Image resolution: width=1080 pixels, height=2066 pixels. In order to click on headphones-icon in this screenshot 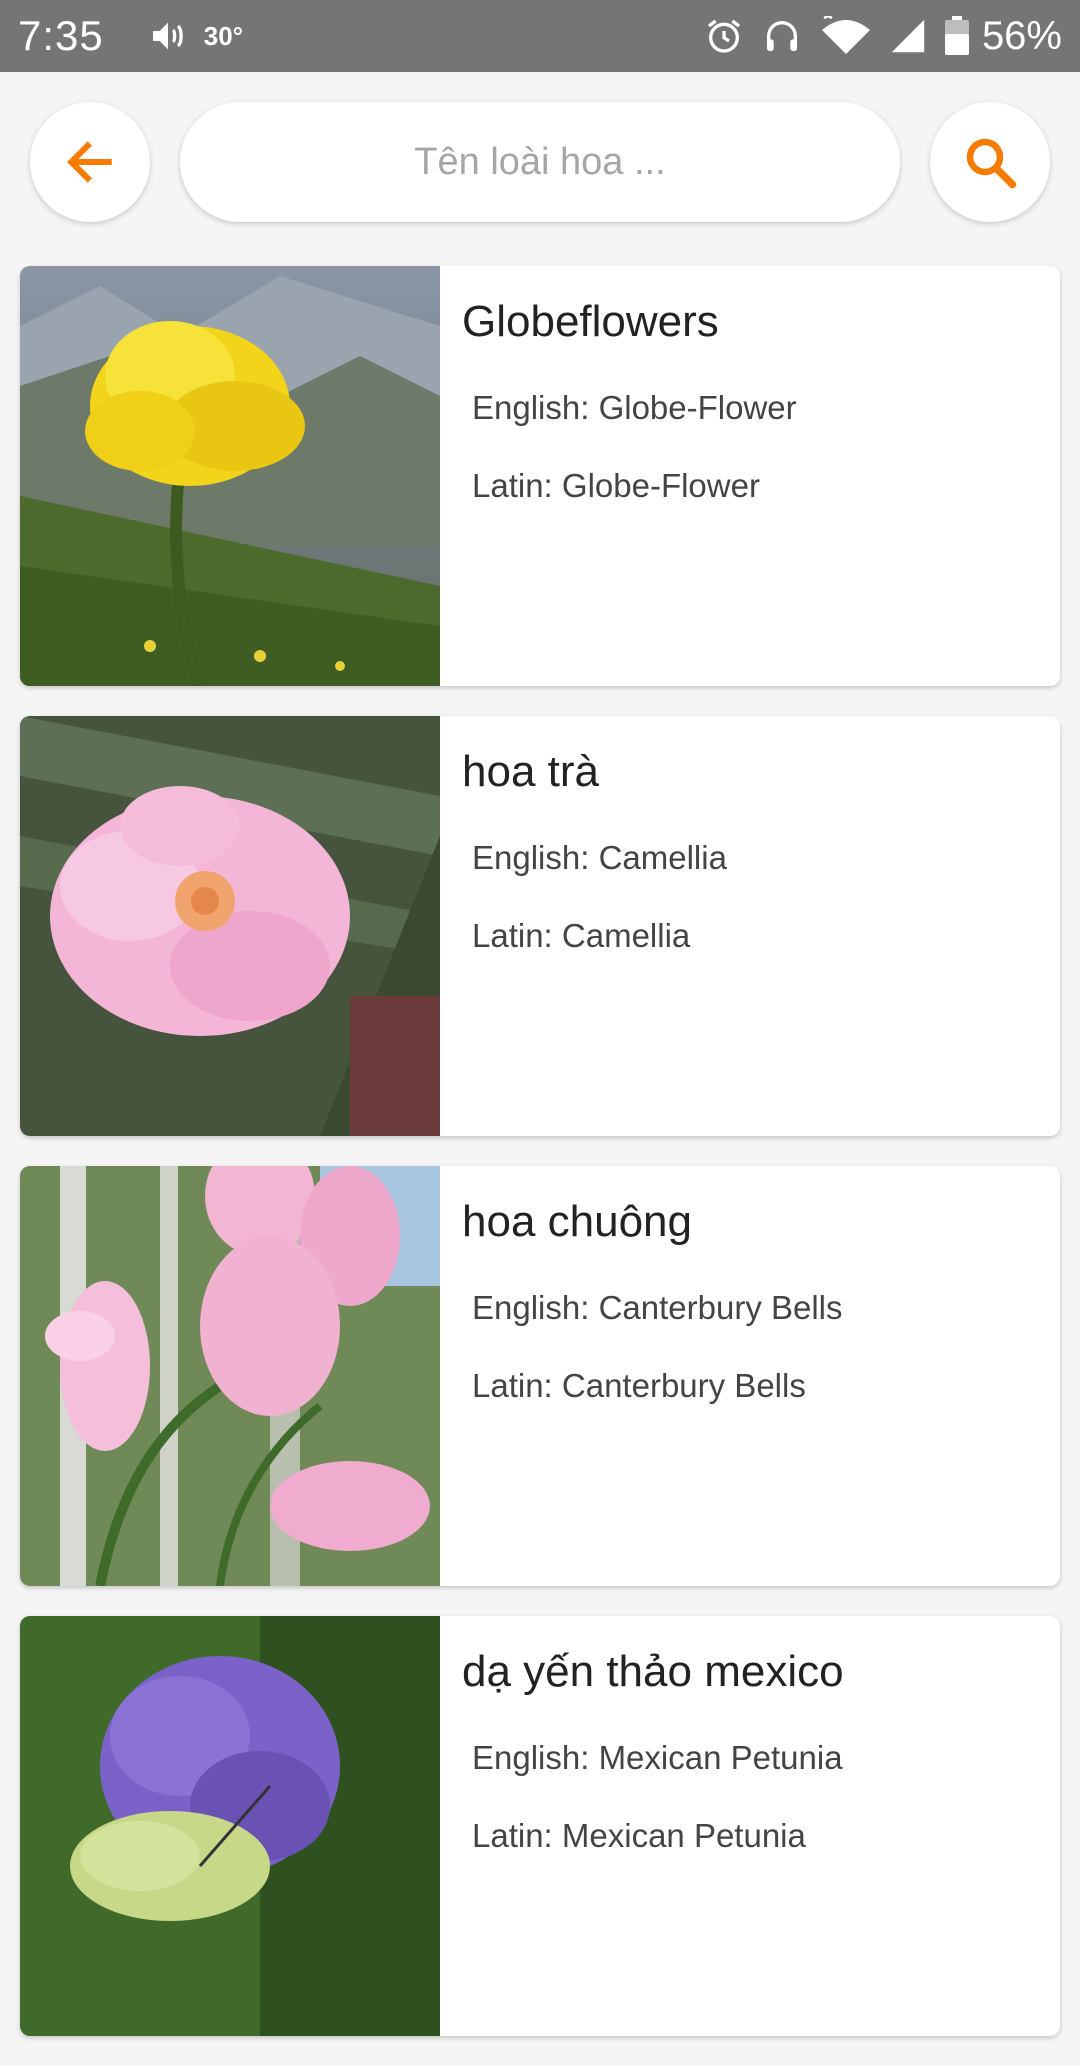, I will do `click(781, 36)`.